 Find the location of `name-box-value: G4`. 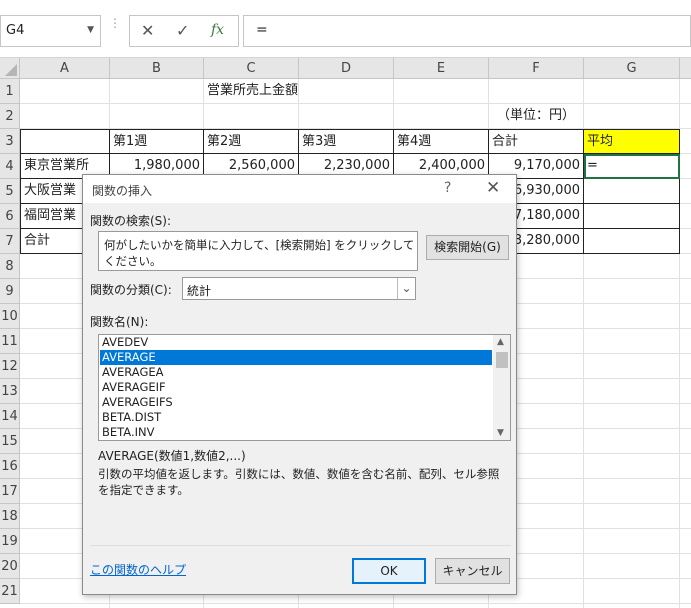

name-box-value: G4 is located at coordinates (15, 30).